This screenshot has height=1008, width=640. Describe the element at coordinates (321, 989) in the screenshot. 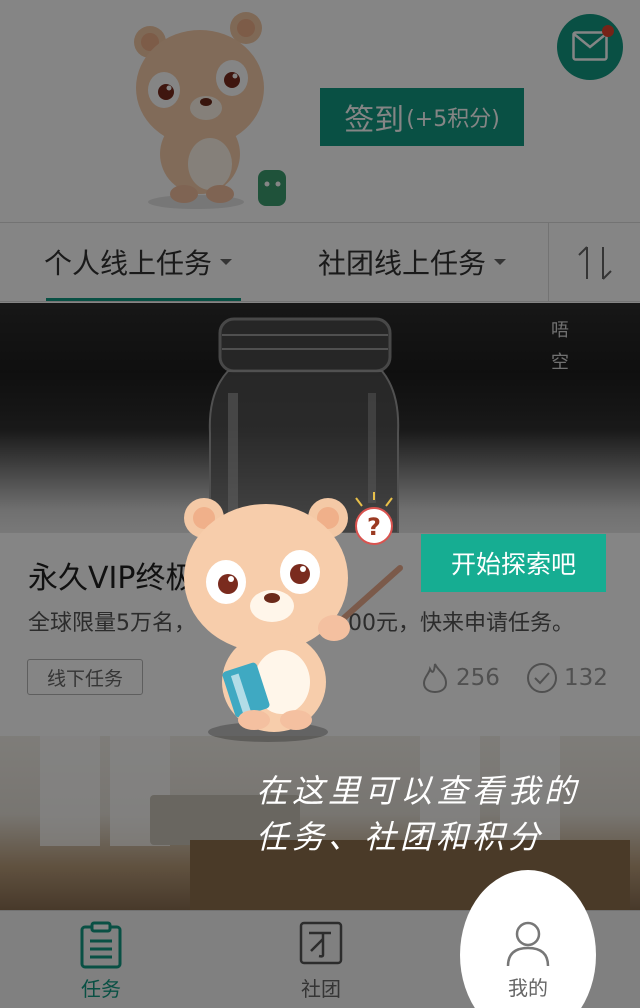

I see `nav-label: 社团` at that location.